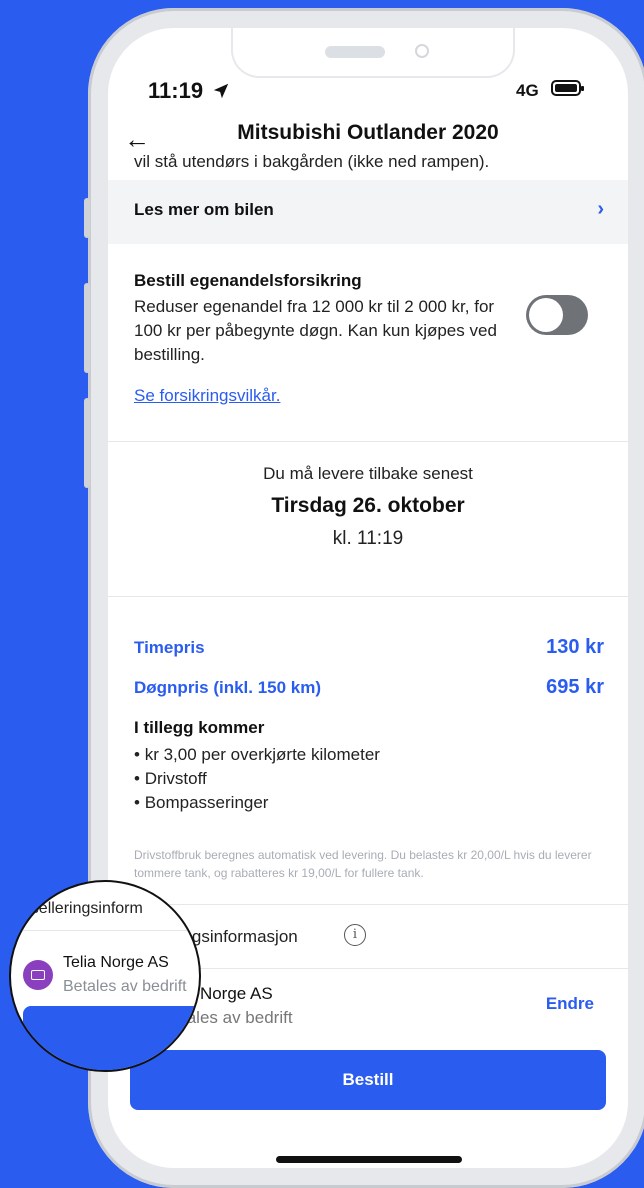  What do you see at coordinates (355, 52) in the screenshot?
I see `speaker` at bounding box center [355, 52].